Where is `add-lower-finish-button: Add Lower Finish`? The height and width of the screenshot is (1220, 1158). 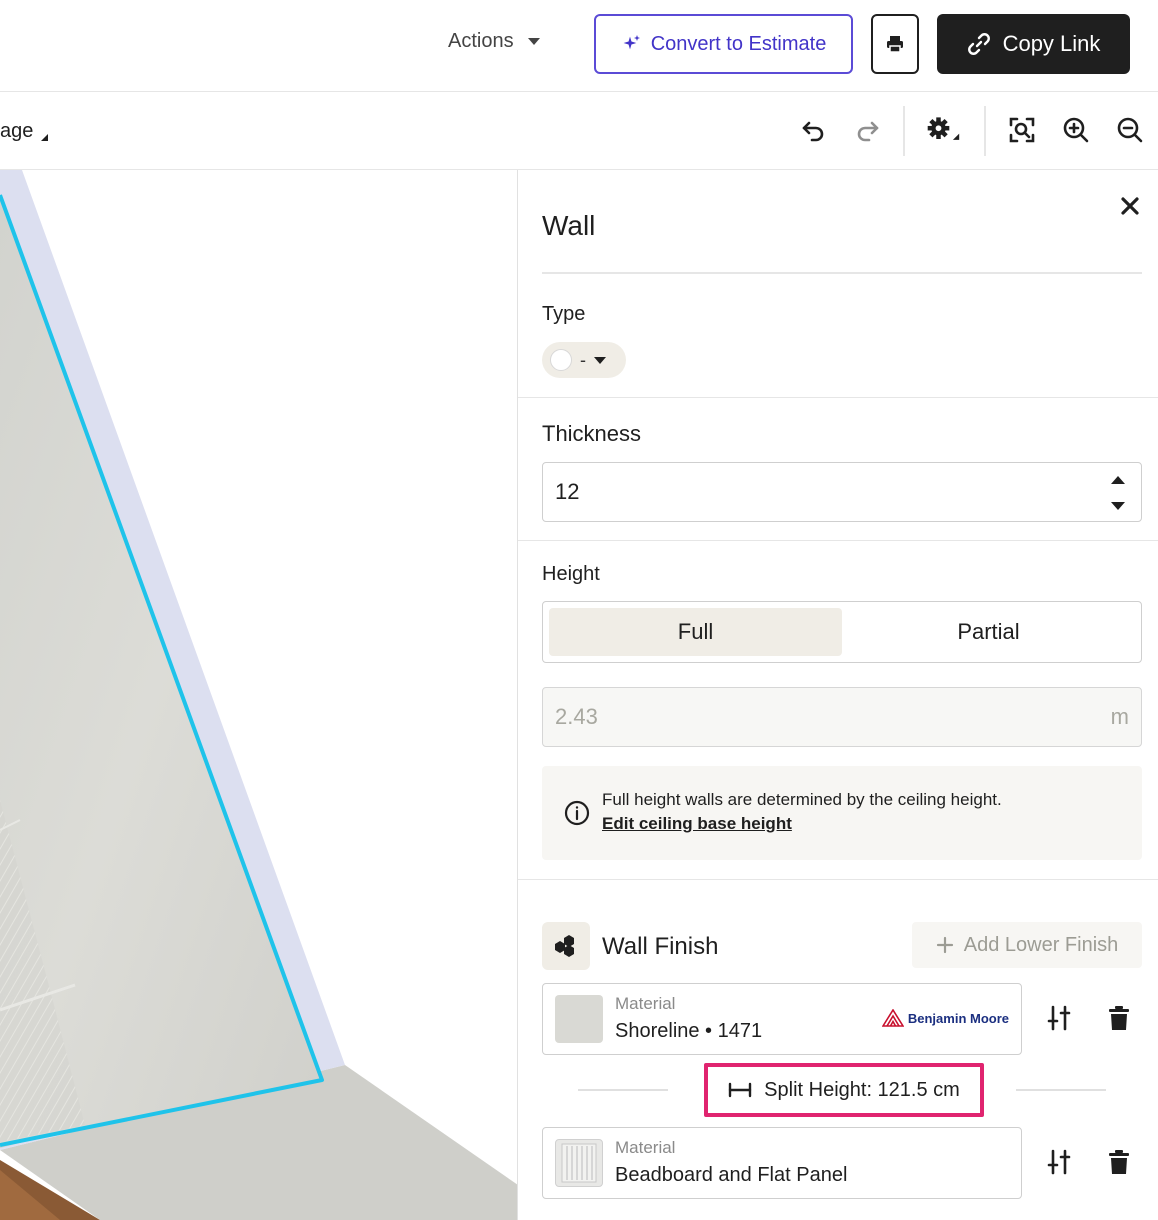
add-lower-finish-button: Add Lower Finish is located at coordinates (1027, 945).